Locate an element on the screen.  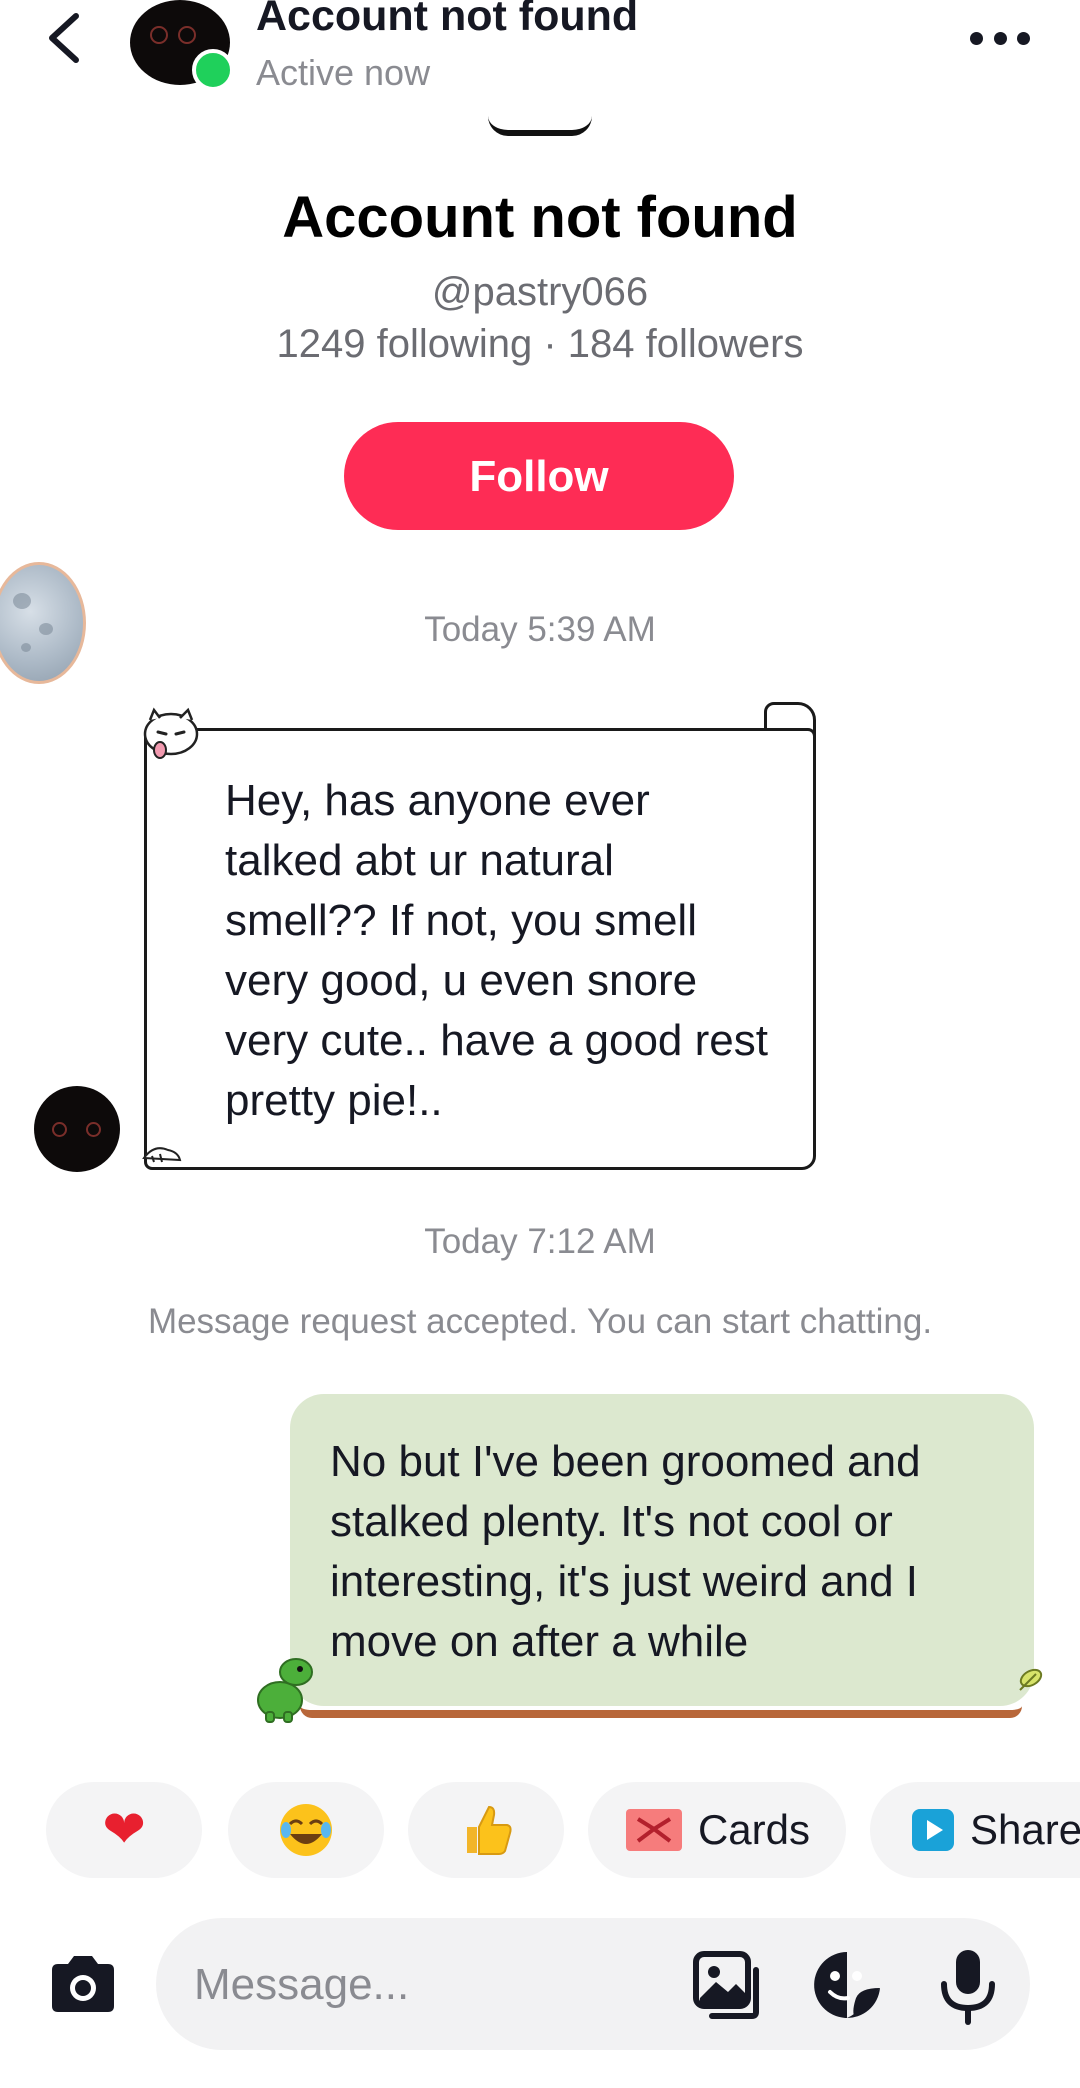
active-status: Active now is located at coordinates (343, 72).